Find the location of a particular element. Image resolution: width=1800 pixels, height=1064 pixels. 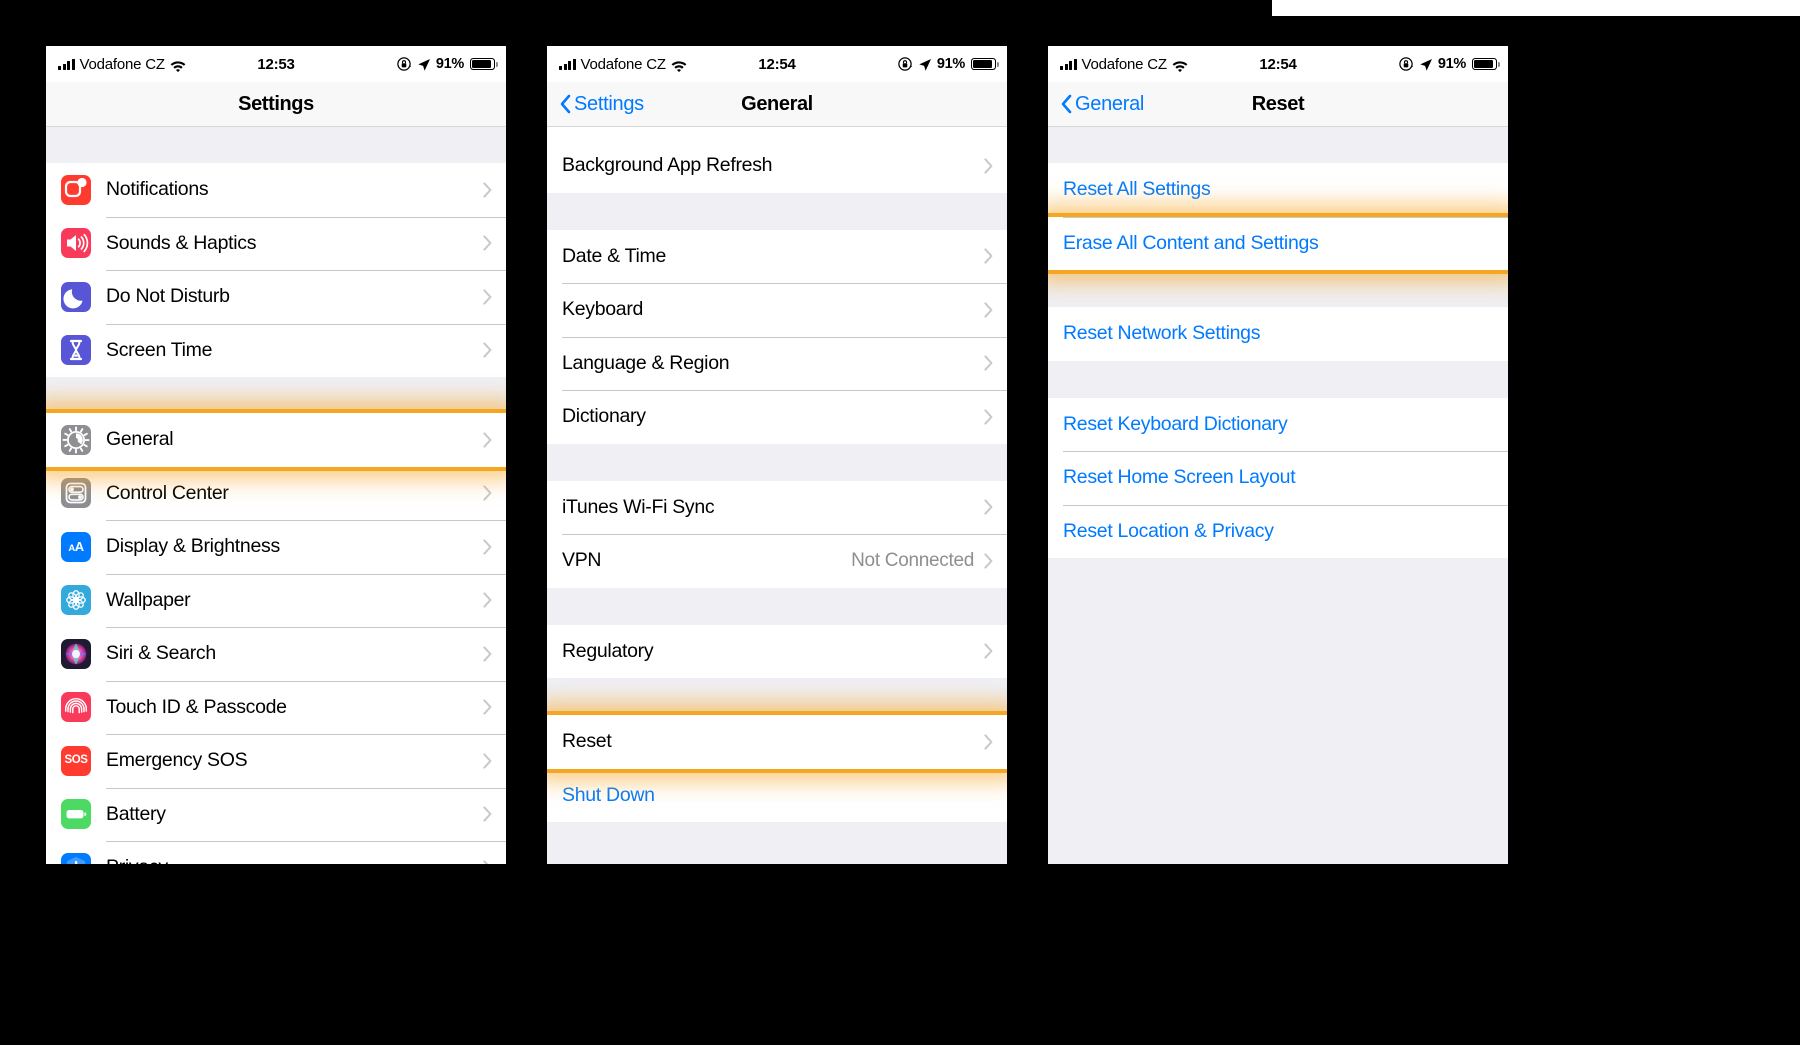

gear-icon is located at coordinates (76, 439).